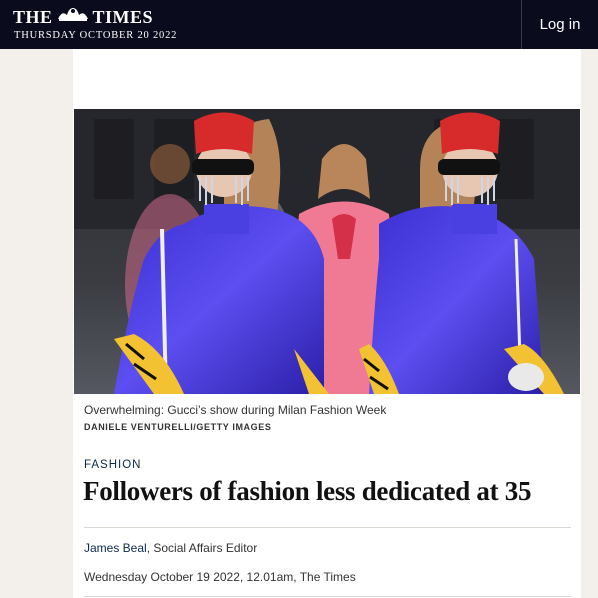  Describe the element at coordinates (112, 465) in the screenshot. I see `section-label: FASHION` at that location.